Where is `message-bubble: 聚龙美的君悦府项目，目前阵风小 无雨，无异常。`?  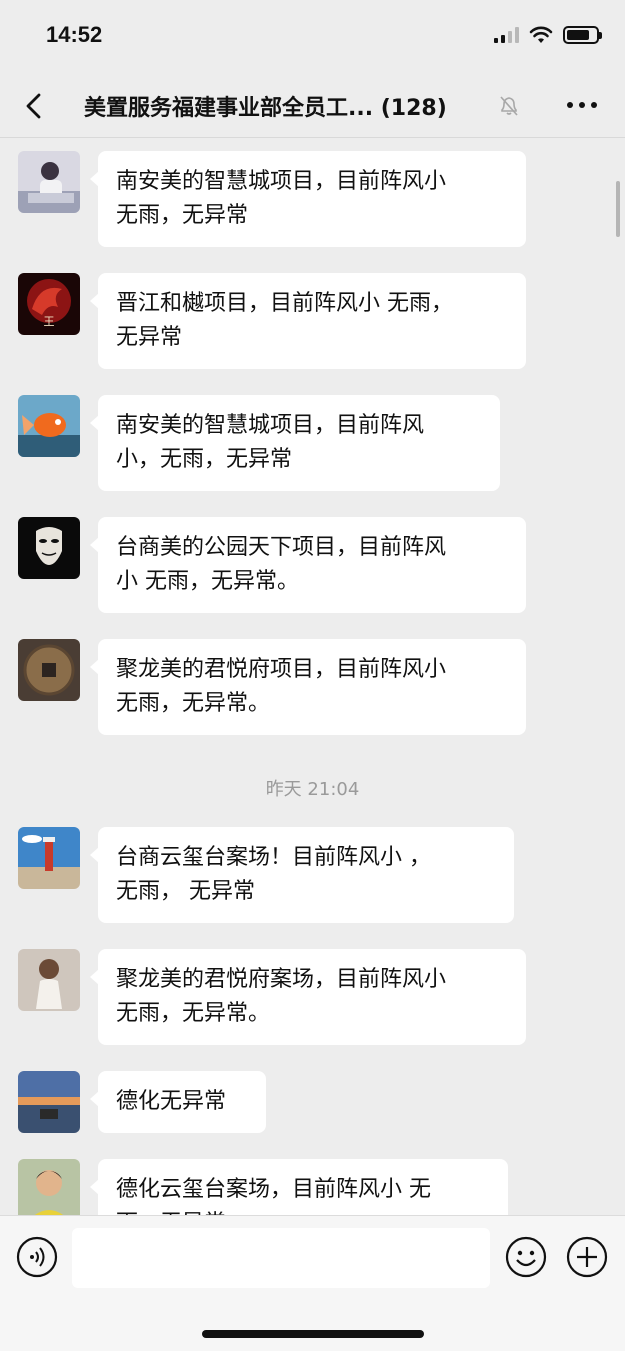 message-bubble: 聚龙美的君悦府项目，目前阵风小 无雨，无异常。 is located at coordinates (308, 687).